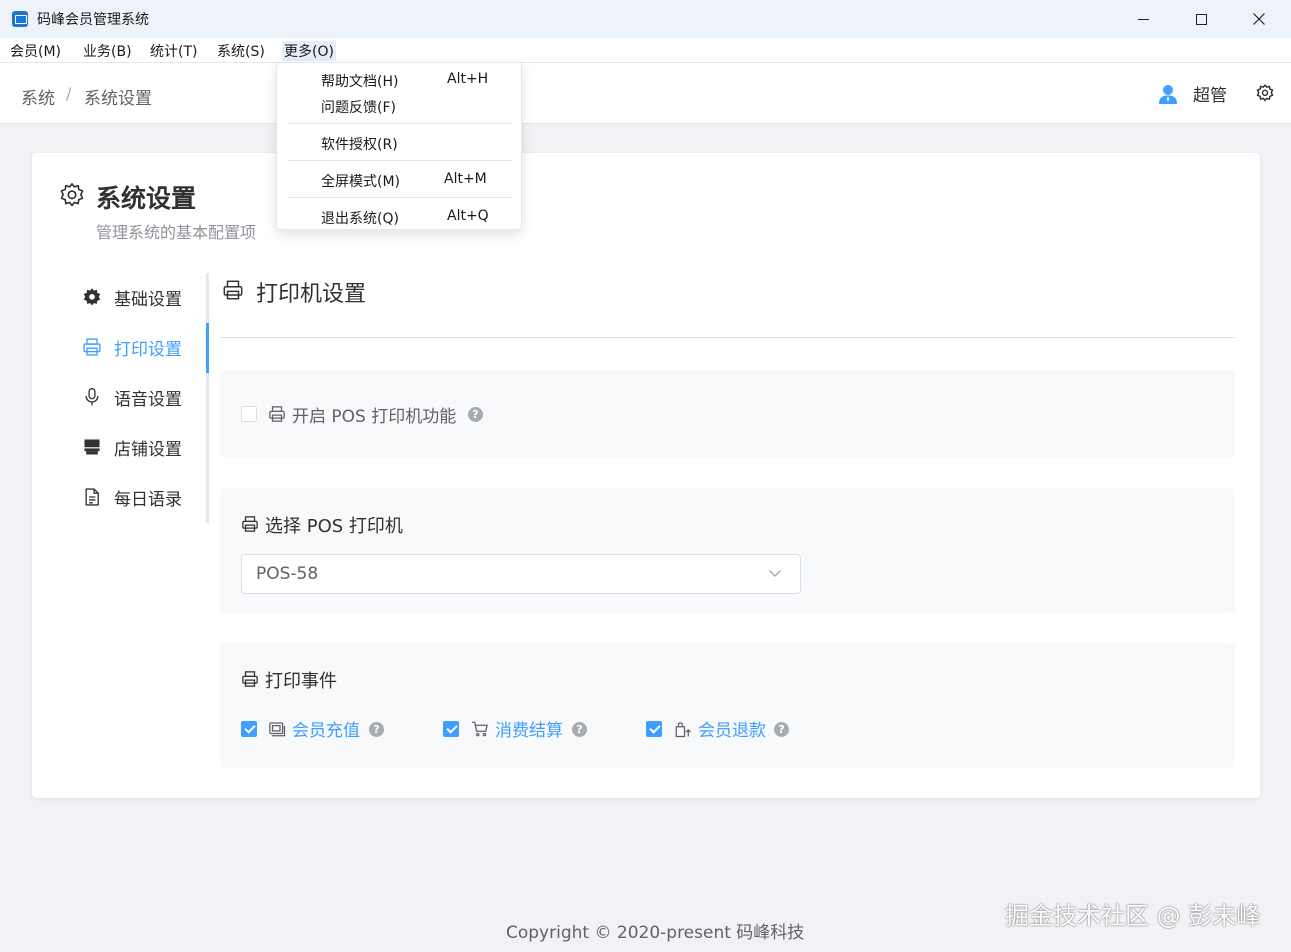 The image size is (1291, 952). What do you see at coordinates (311, 294) in the screenshot?
I see `section-title: 打印机设置` at bounding box center [311, 294].